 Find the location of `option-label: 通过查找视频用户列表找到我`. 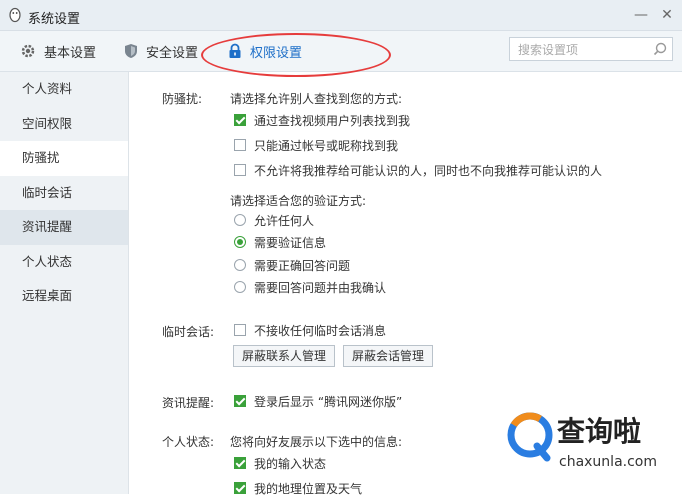

option-label: 通过查找视频用户列表找到我 is located at coordinates (332, 120).